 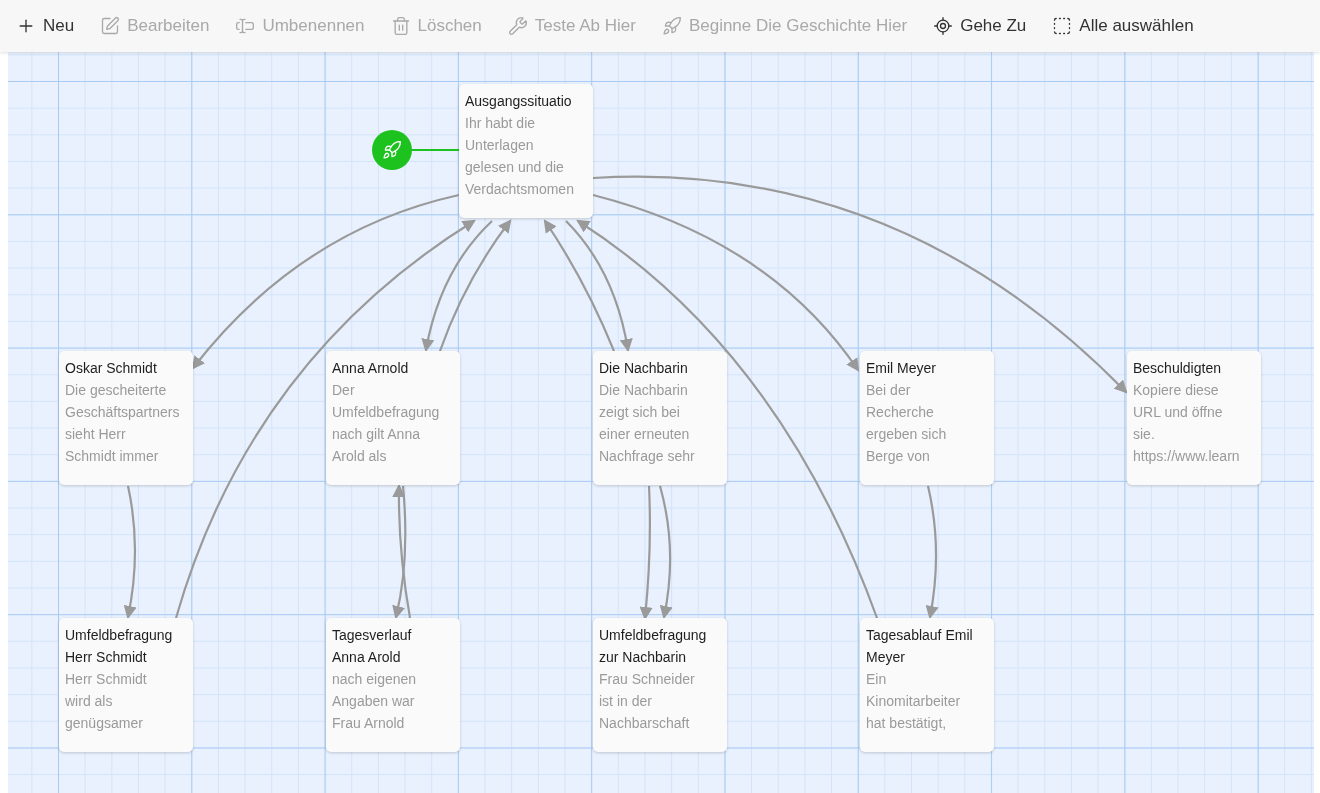 What do you see at coordinates (386, 423) in the screenshot?
I see `passage-excerpt: Der Umfeldbefragung nach gilt Anna Arold als` at bounding box center [386, 423].